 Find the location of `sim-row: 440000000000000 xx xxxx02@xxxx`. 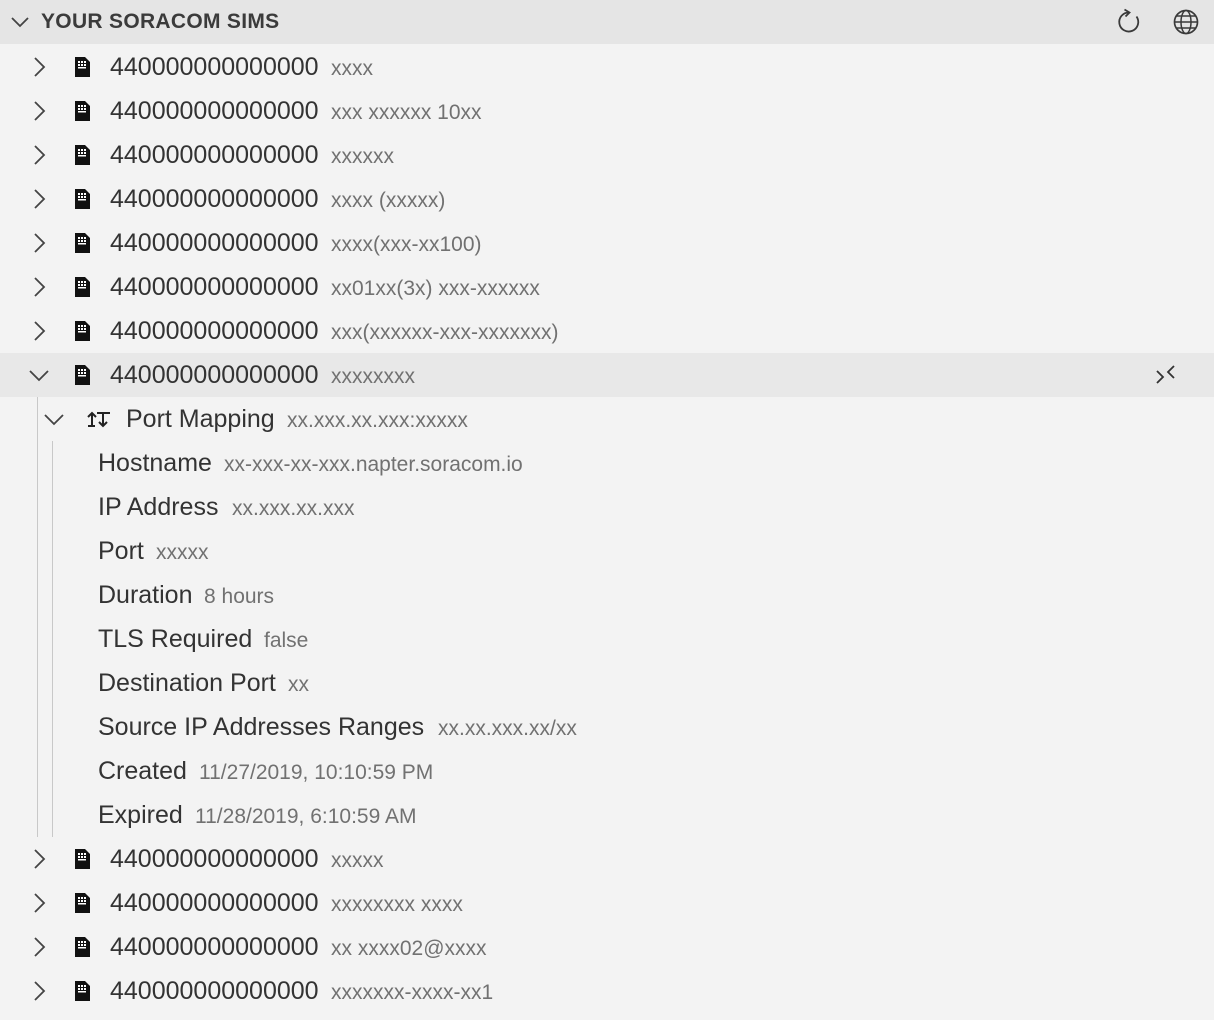

sim-row: 440000000000000 xx xxxx02@xxxx is located at coordinates (607, 947).